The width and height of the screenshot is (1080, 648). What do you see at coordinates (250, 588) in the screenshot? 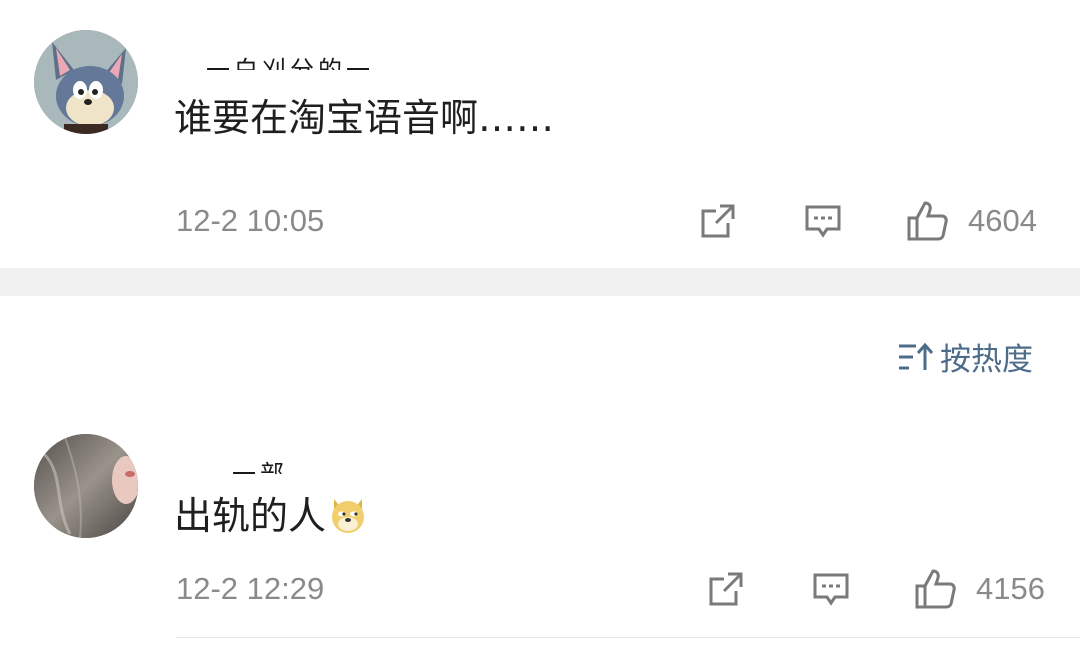
I see `comment-time: 12-2 12:29` at bounding box center [250, 588].